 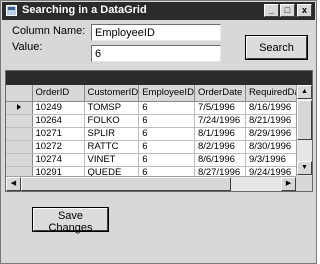 What do you see at coordinates (112, 121) in the screenshot?
I see `grid-cell: FOLKO` at bounding box center [112, 121].